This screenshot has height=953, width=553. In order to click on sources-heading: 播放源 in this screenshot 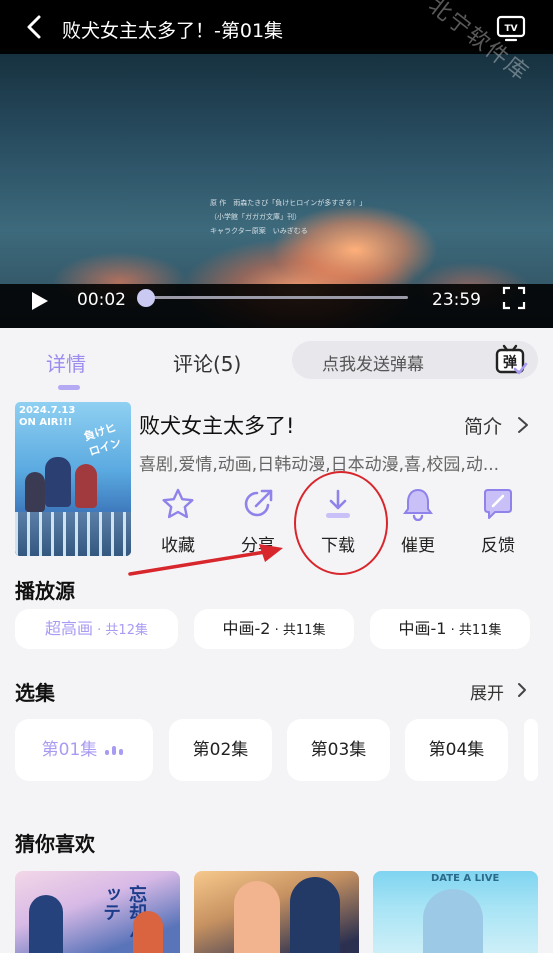, I will do `click(45, 591)`.